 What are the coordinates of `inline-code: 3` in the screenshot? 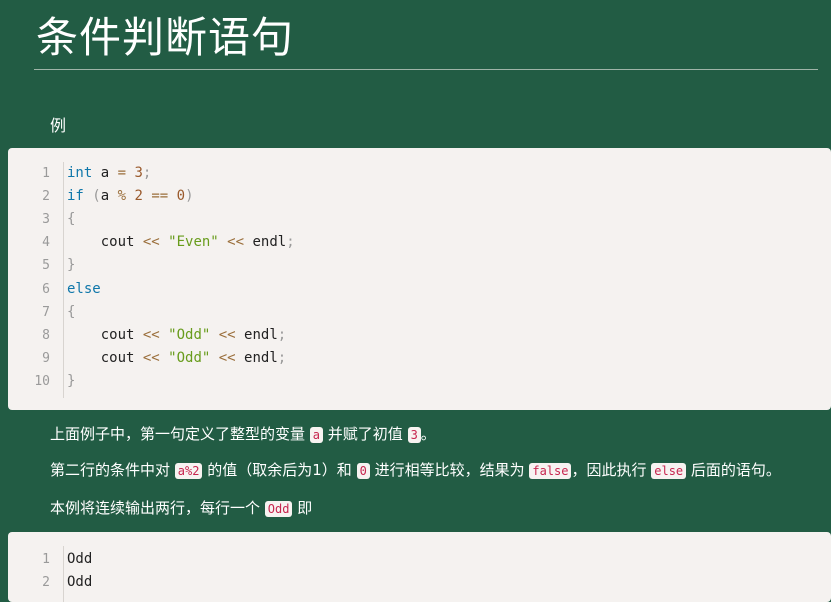 It's located at (414, 435).